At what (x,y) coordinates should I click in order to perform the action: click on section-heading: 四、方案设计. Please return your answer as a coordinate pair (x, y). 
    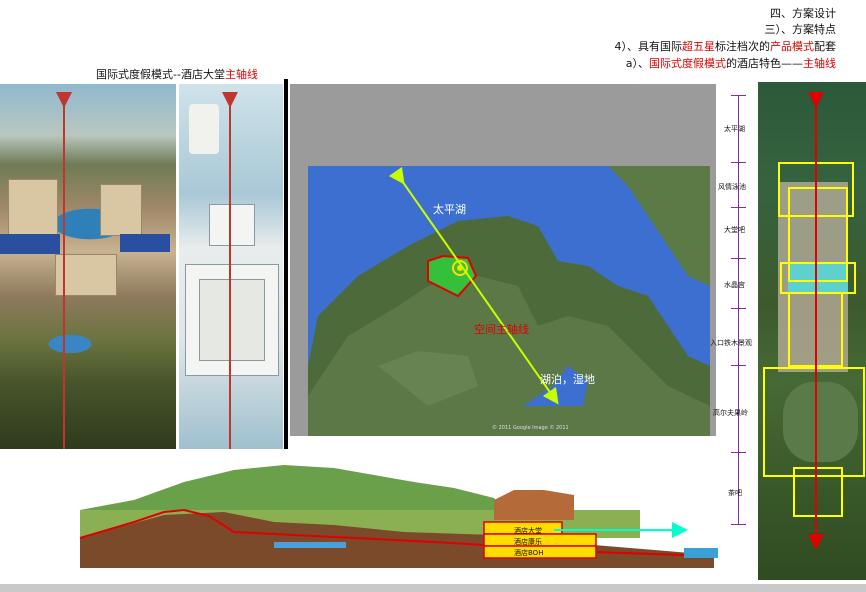
    Looking at the image, I should click on (803, 14).